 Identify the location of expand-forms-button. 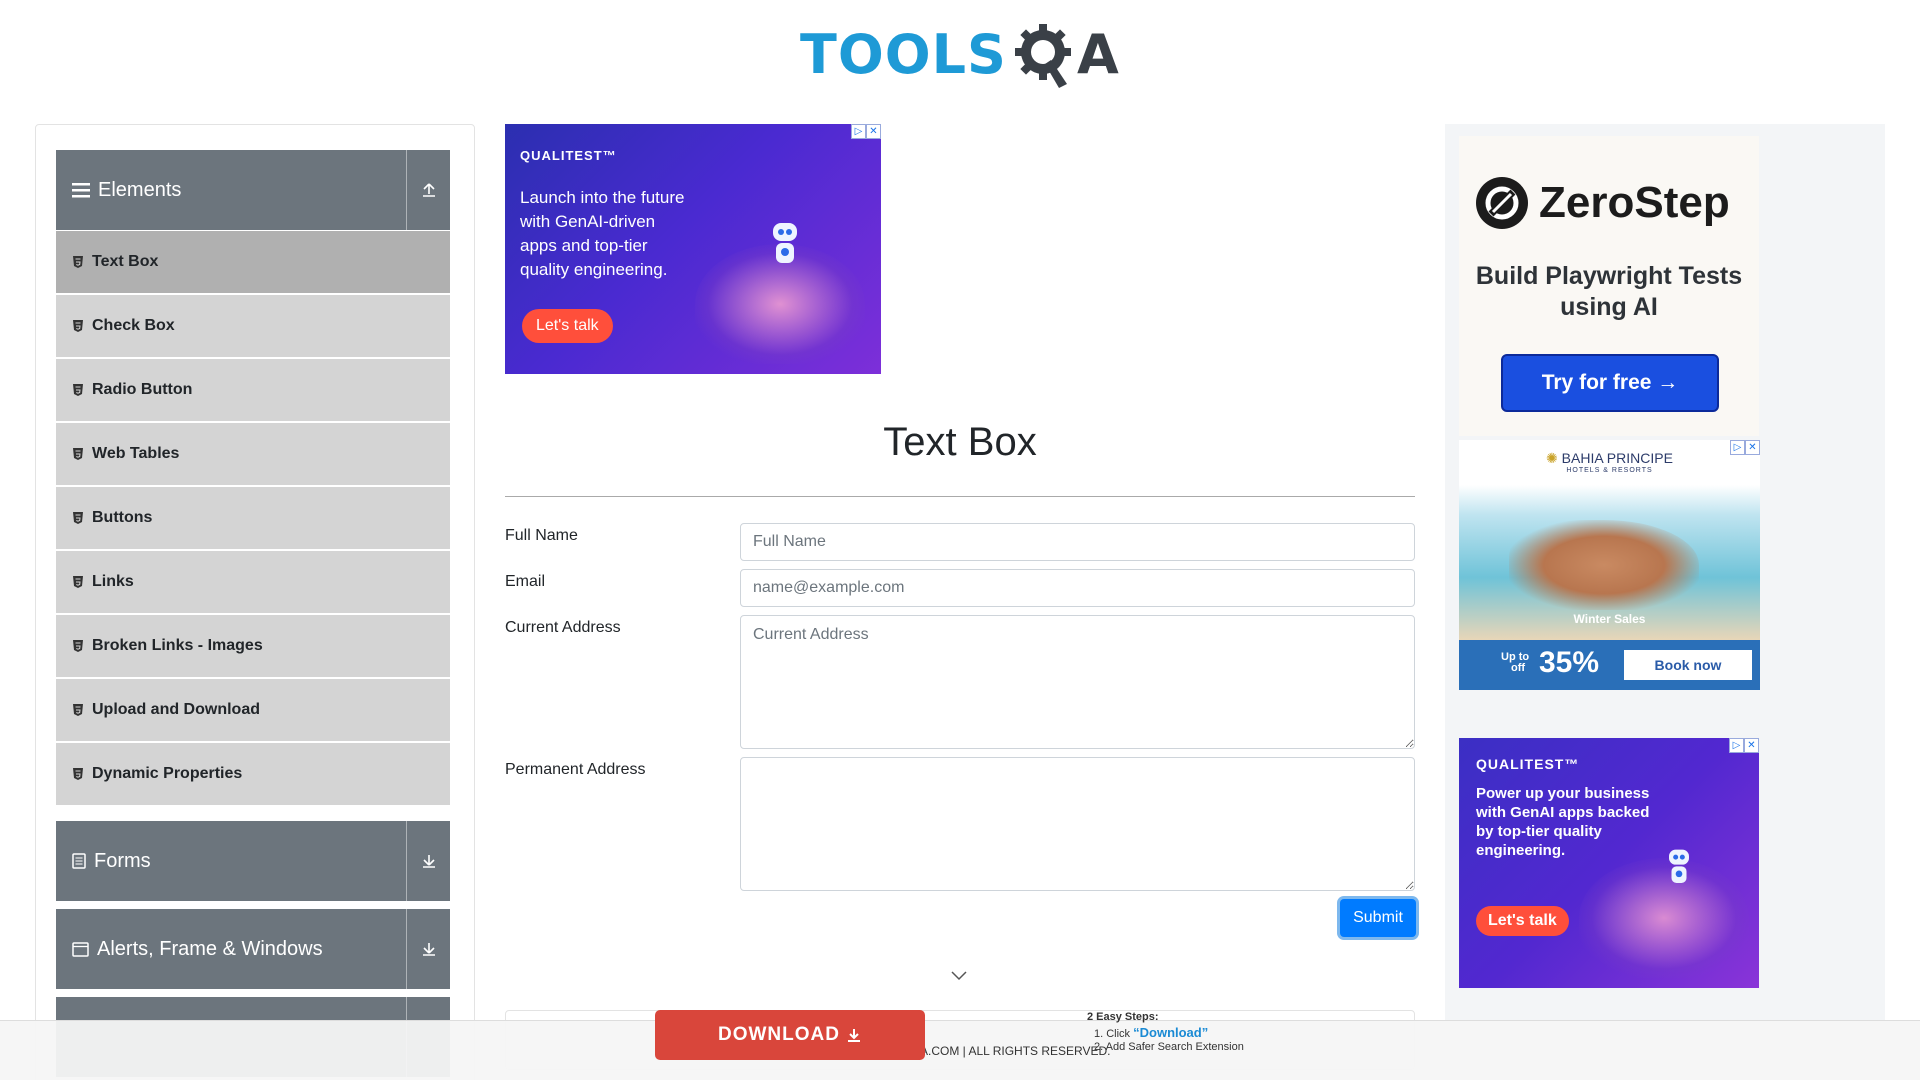
(428, 861).